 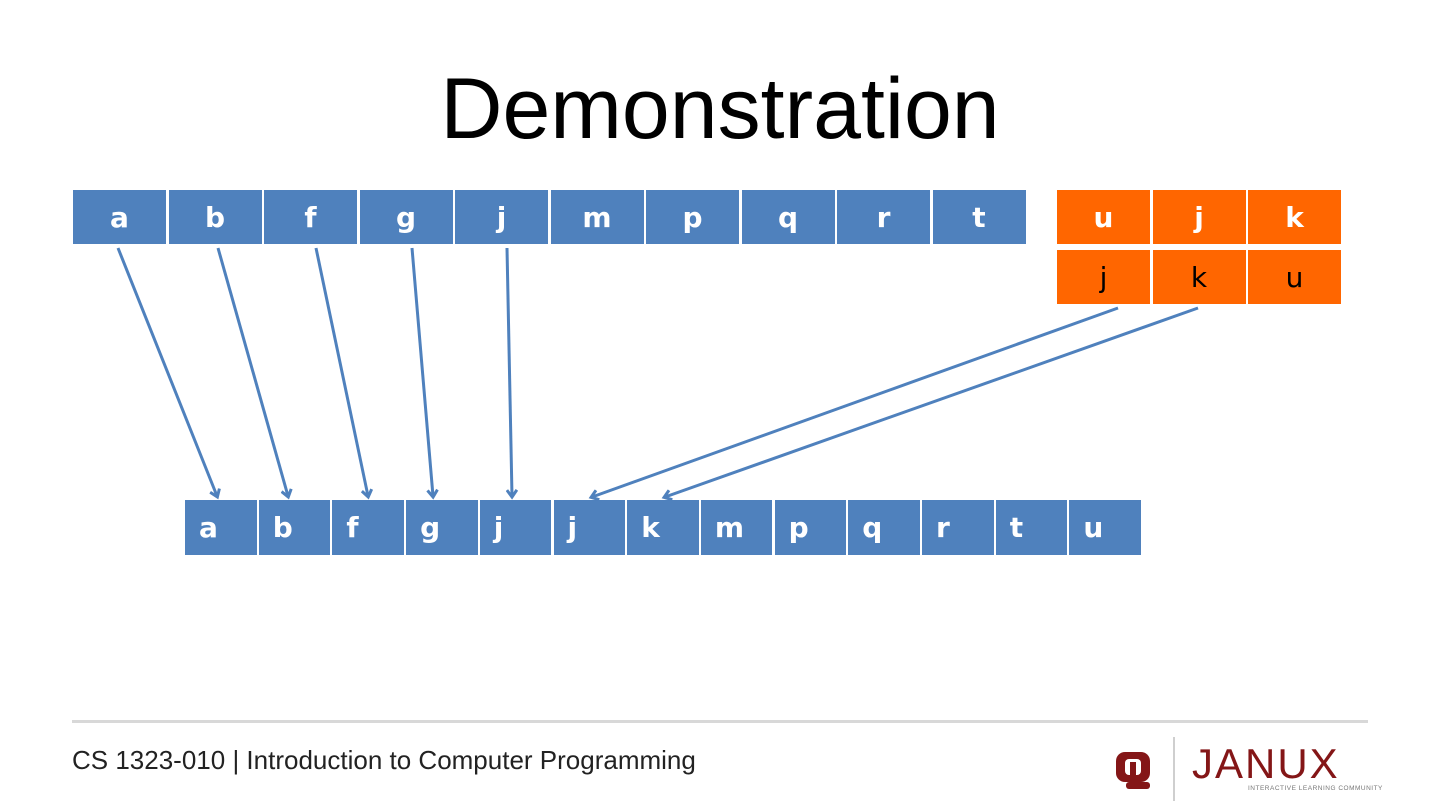 I want to click on ou-logo-icon, so click(x=1133, y=770).